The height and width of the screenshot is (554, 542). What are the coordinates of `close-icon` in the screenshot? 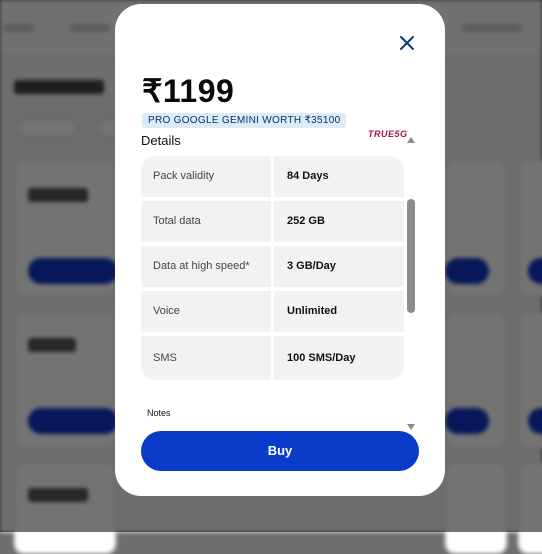 It's located at (407, 43).